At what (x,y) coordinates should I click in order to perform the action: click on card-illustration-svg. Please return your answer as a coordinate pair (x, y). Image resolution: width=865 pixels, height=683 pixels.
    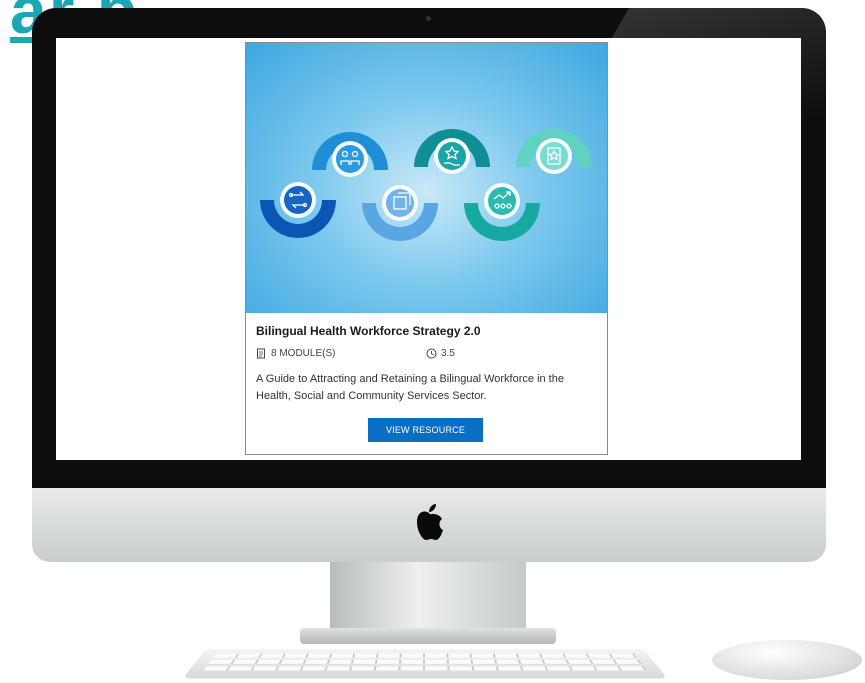
    Looking at the image, I should click on (426, 185).